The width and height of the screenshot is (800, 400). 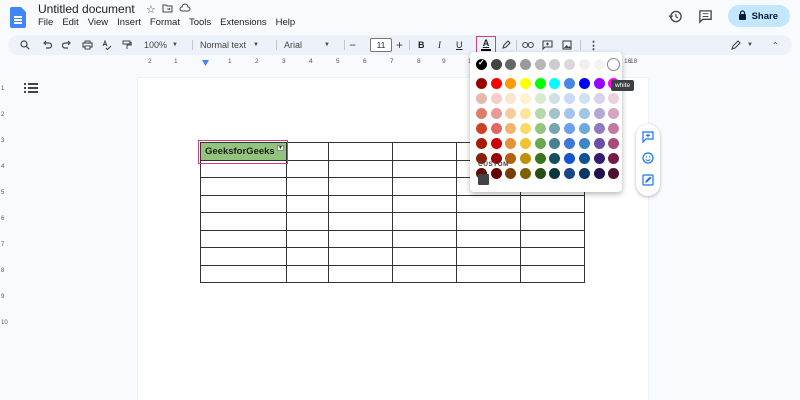 I want to click on paragraph-style-select: Normal text ▼, so click(x=229, y=45).